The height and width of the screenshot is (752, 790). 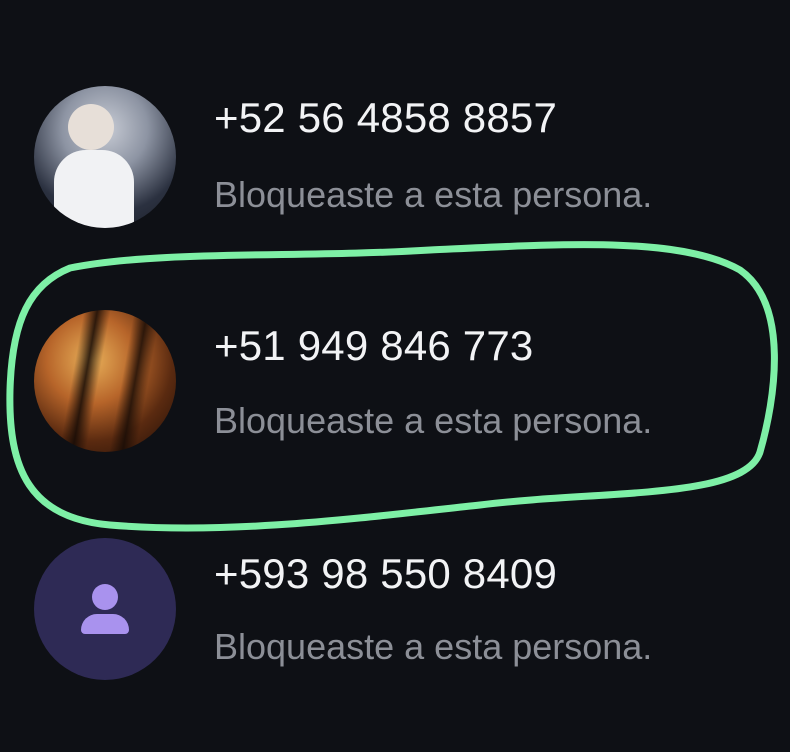 I want to click on contact-avatar-default, so click(x=105, y=609).